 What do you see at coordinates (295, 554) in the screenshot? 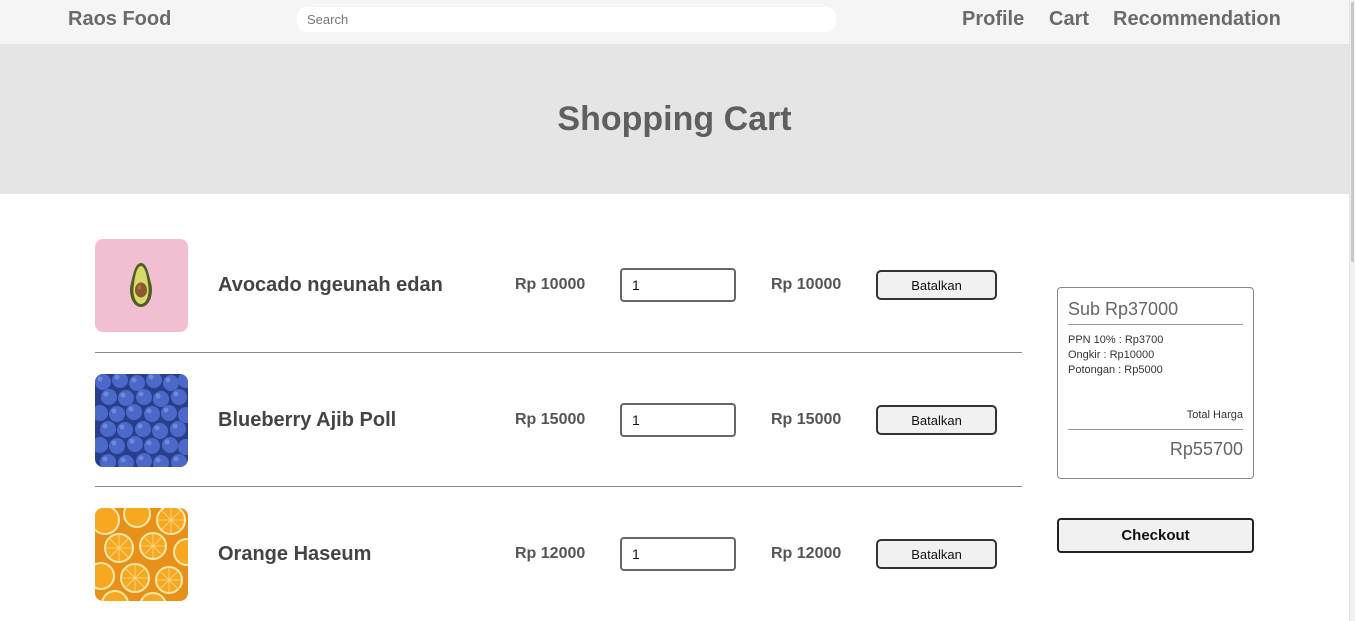
I see `item-name: Orange Haseum` at bounding box center [295, 554].